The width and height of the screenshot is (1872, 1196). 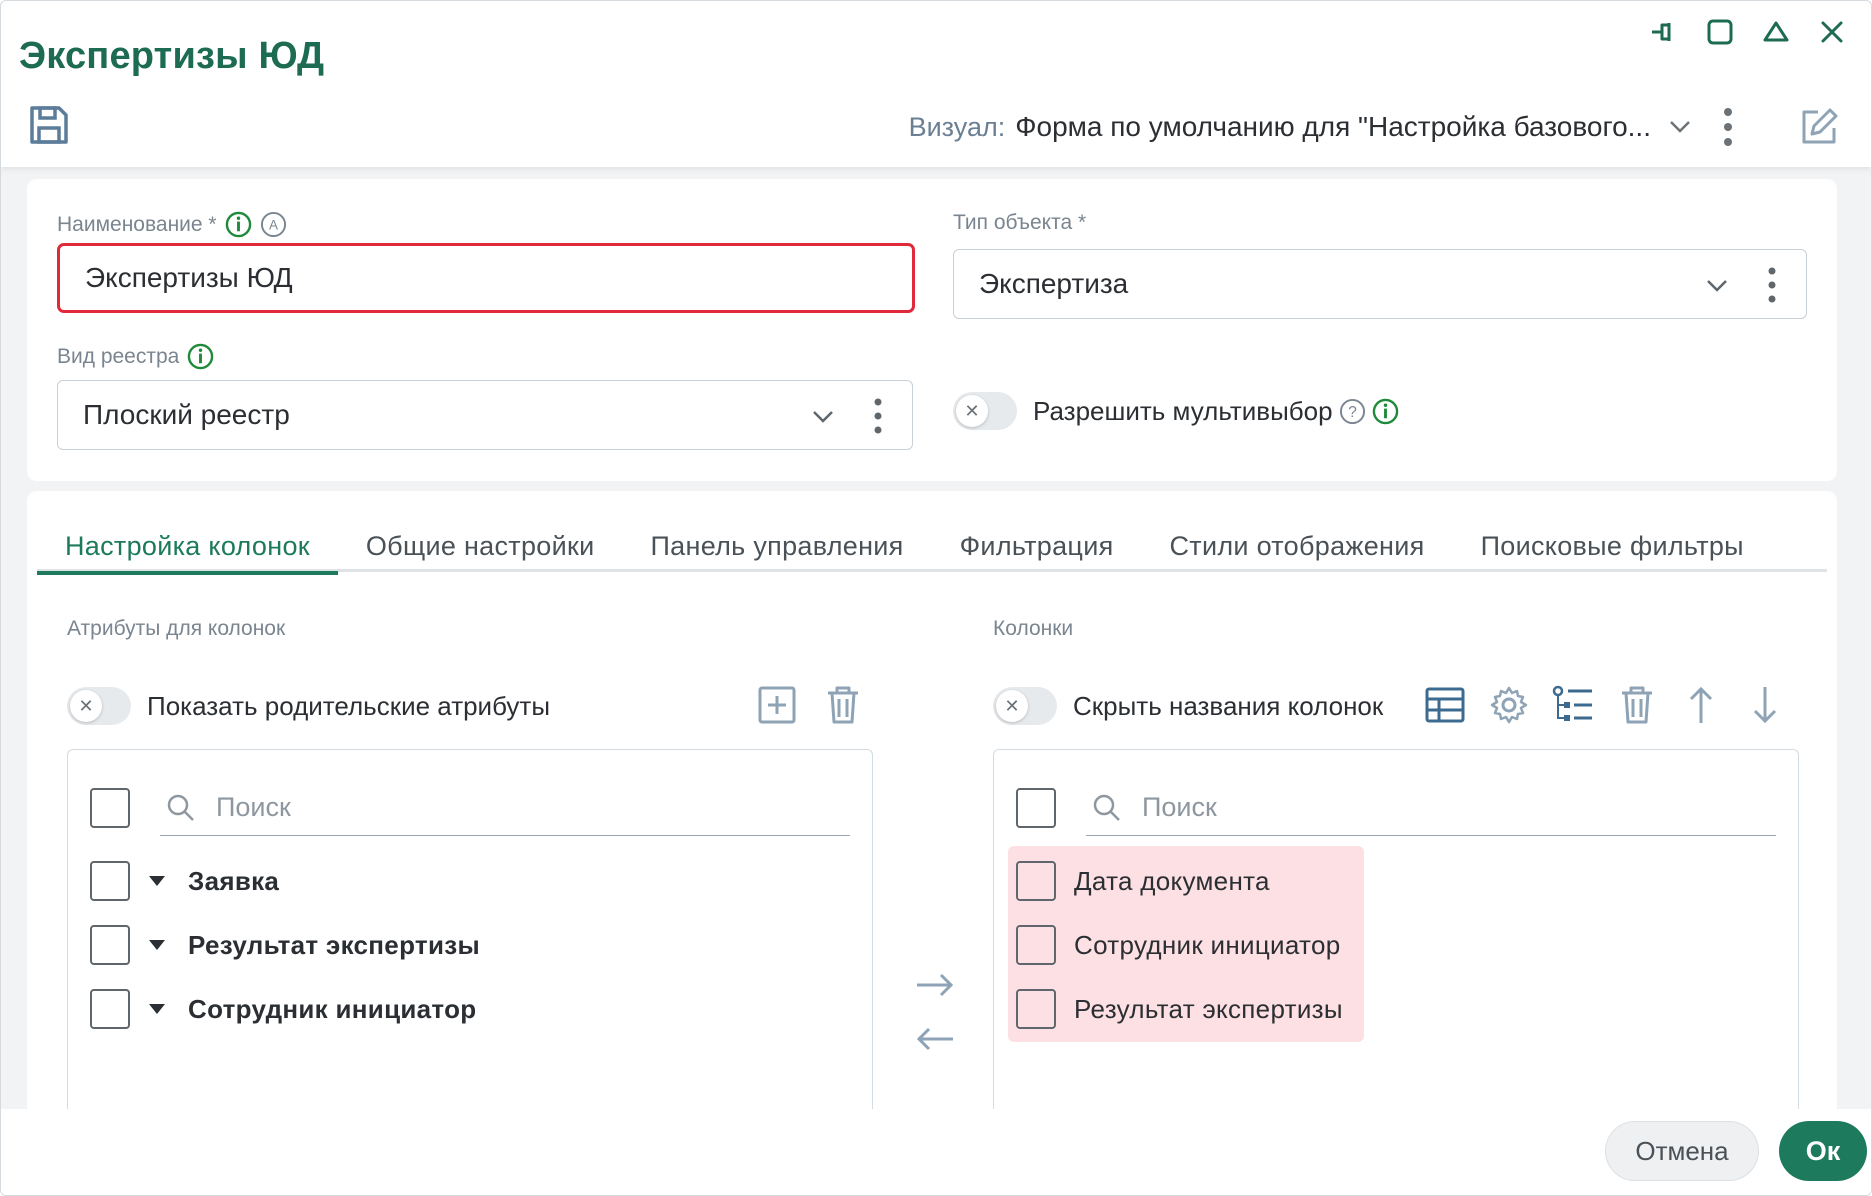 I want to click on attribute-item: Результат экспертизы, so click(x=314, y=945).